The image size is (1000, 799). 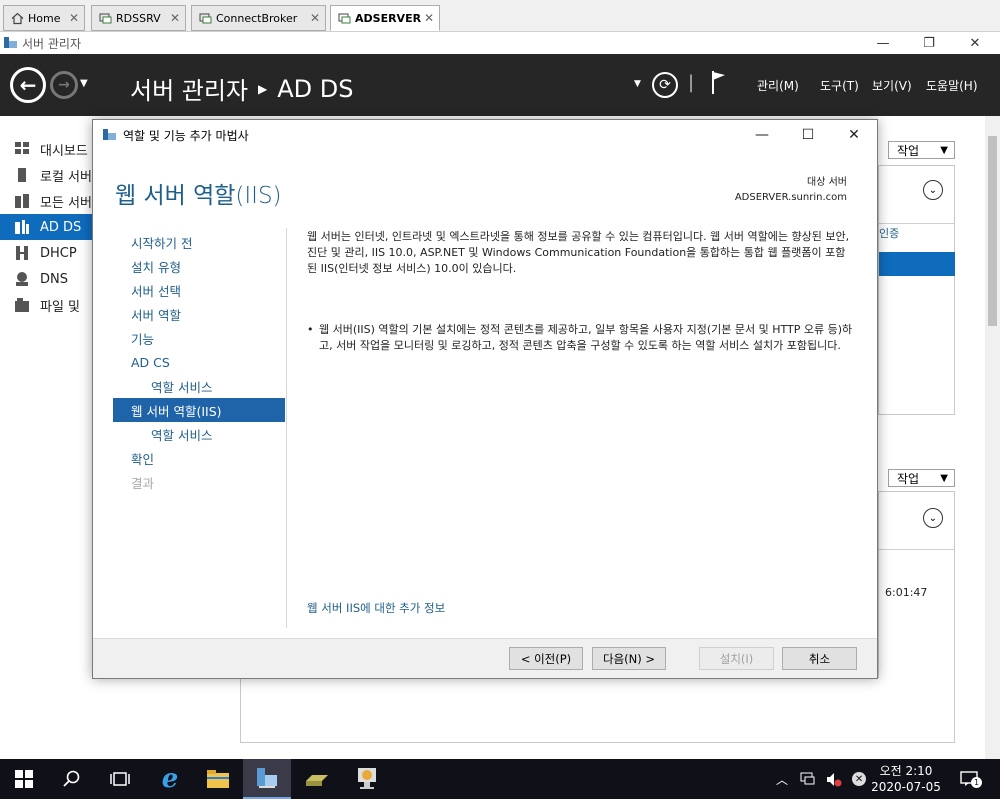 I want to click on back-button: ←, so click(x=28, y=85).